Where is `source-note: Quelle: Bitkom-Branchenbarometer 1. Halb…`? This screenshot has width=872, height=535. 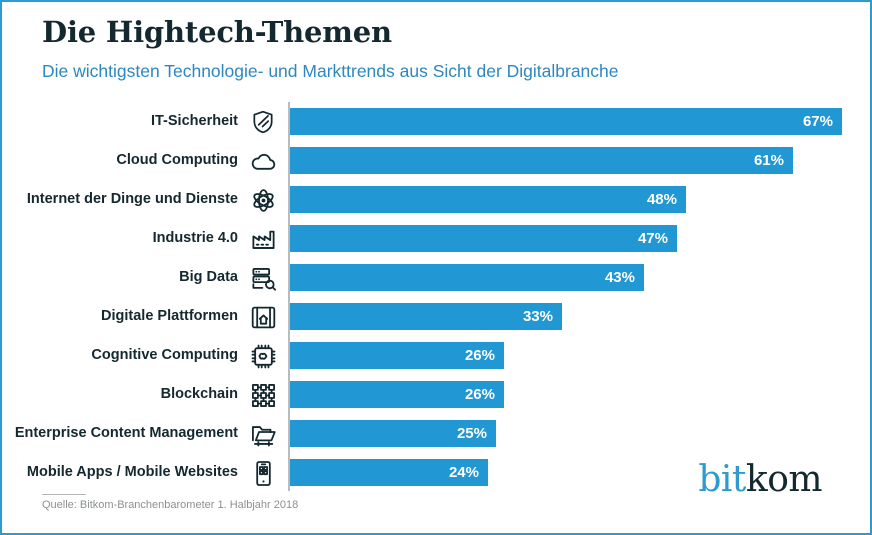 source-note: Quelle: Bitkom-Branchenbarometer 1. Halb… is located at coordinates (170, 505).